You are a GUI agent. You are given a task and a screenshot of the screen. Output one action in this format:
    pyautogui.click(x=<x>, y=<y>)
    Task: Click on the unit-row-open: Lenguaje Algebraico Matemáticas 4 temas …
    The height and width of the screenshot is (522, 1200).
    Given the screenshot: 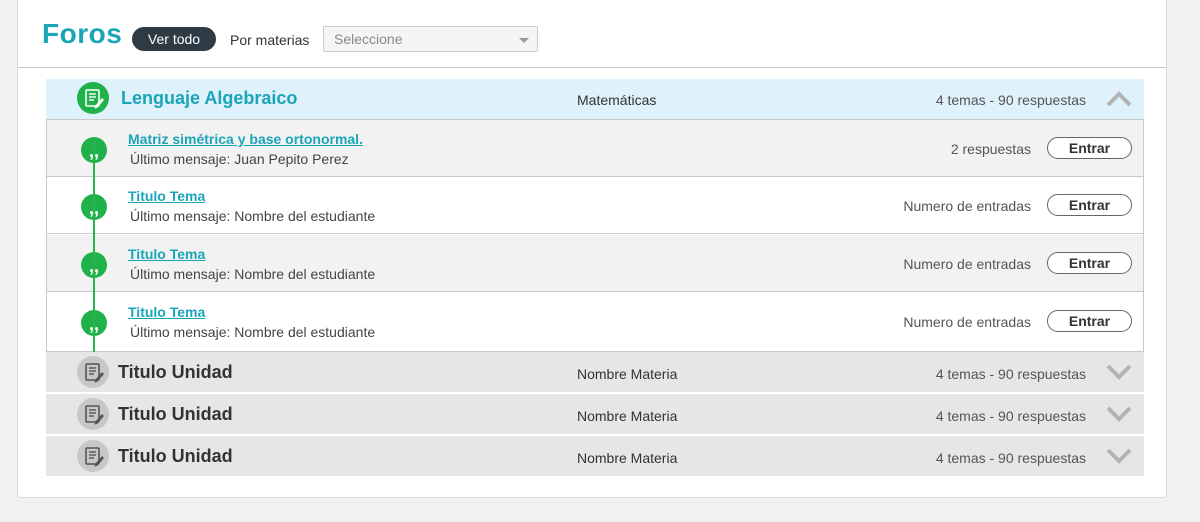 What is the action you would take?
    pyautogui.click(x=595, y=99)
    